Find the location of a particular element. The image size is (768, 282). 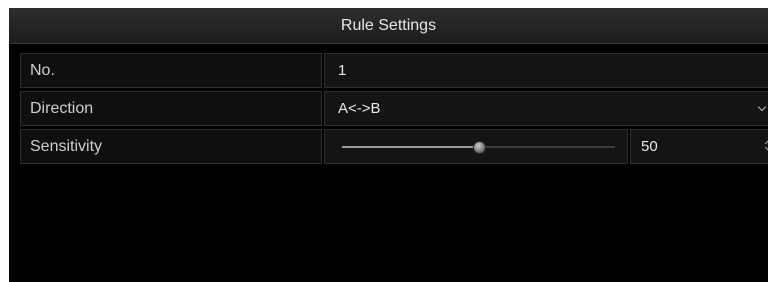

rule-row-number: No. 1 is located at coordinates (394, 70).